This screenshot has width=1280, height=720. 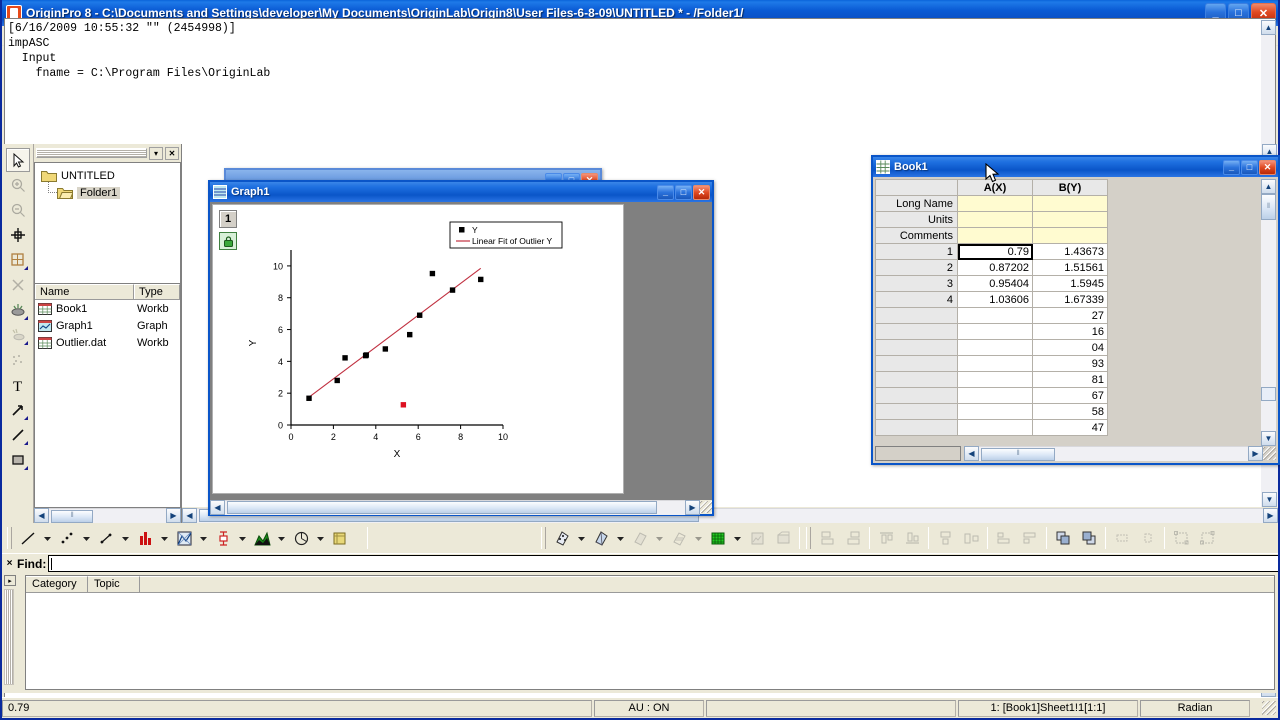 I want to click on units-a-cell, so click(x=995, y=219).